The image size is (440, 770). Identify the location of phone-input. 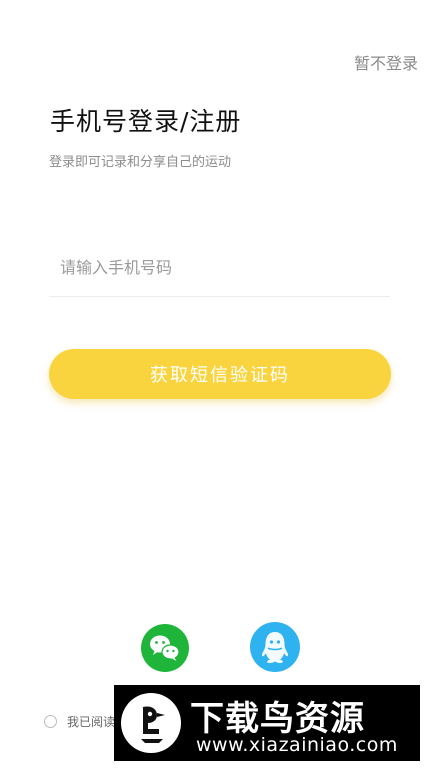
(219, 267).